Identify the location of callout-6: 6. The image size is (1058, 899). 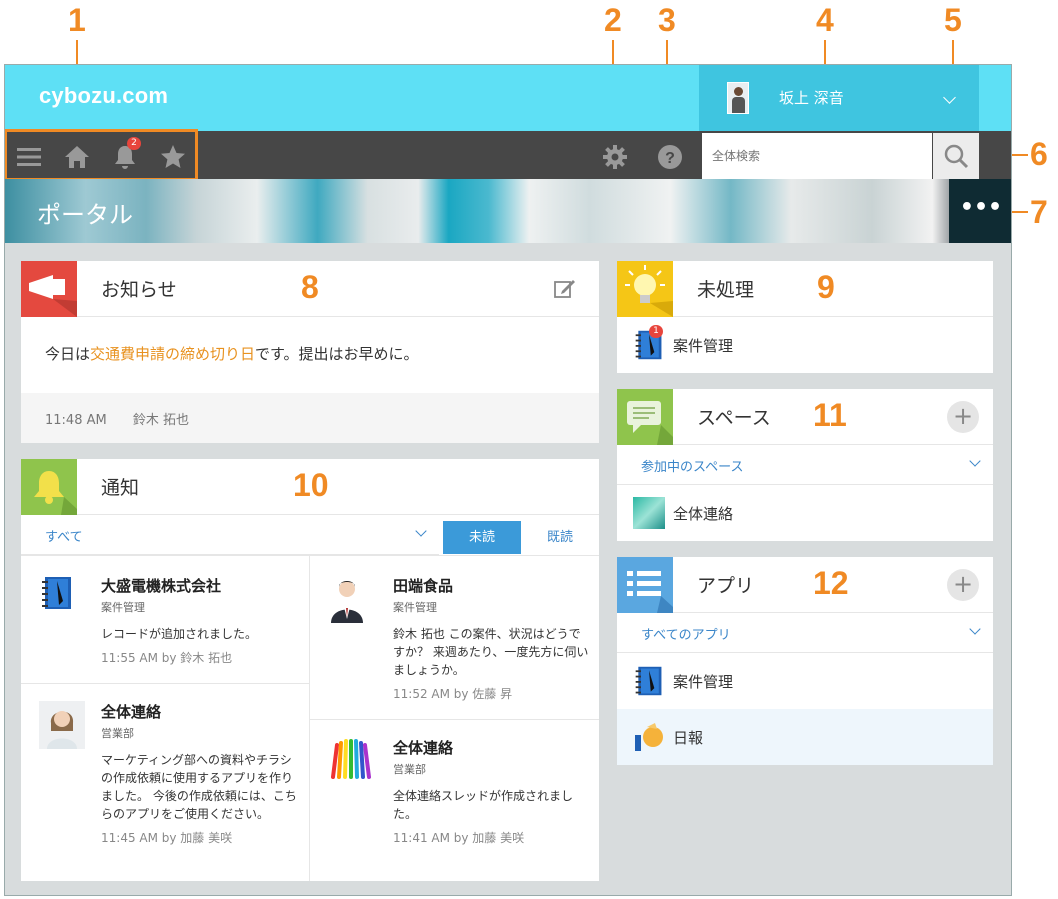
(1039, 154).